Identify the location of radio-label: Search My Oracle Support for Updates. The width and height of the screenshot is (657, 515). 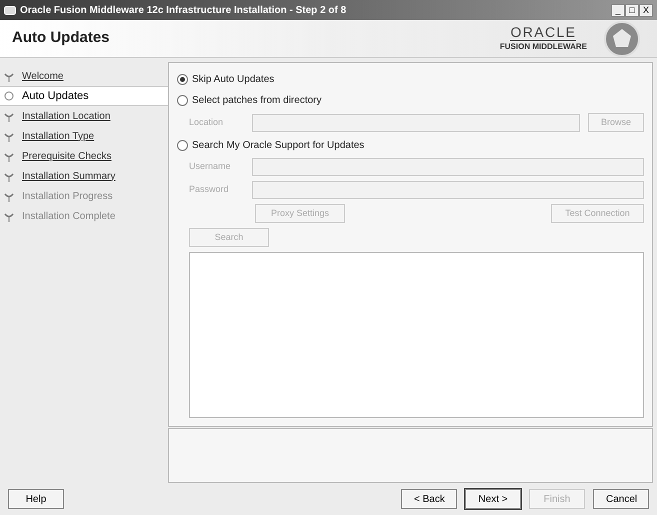
(278, 145).